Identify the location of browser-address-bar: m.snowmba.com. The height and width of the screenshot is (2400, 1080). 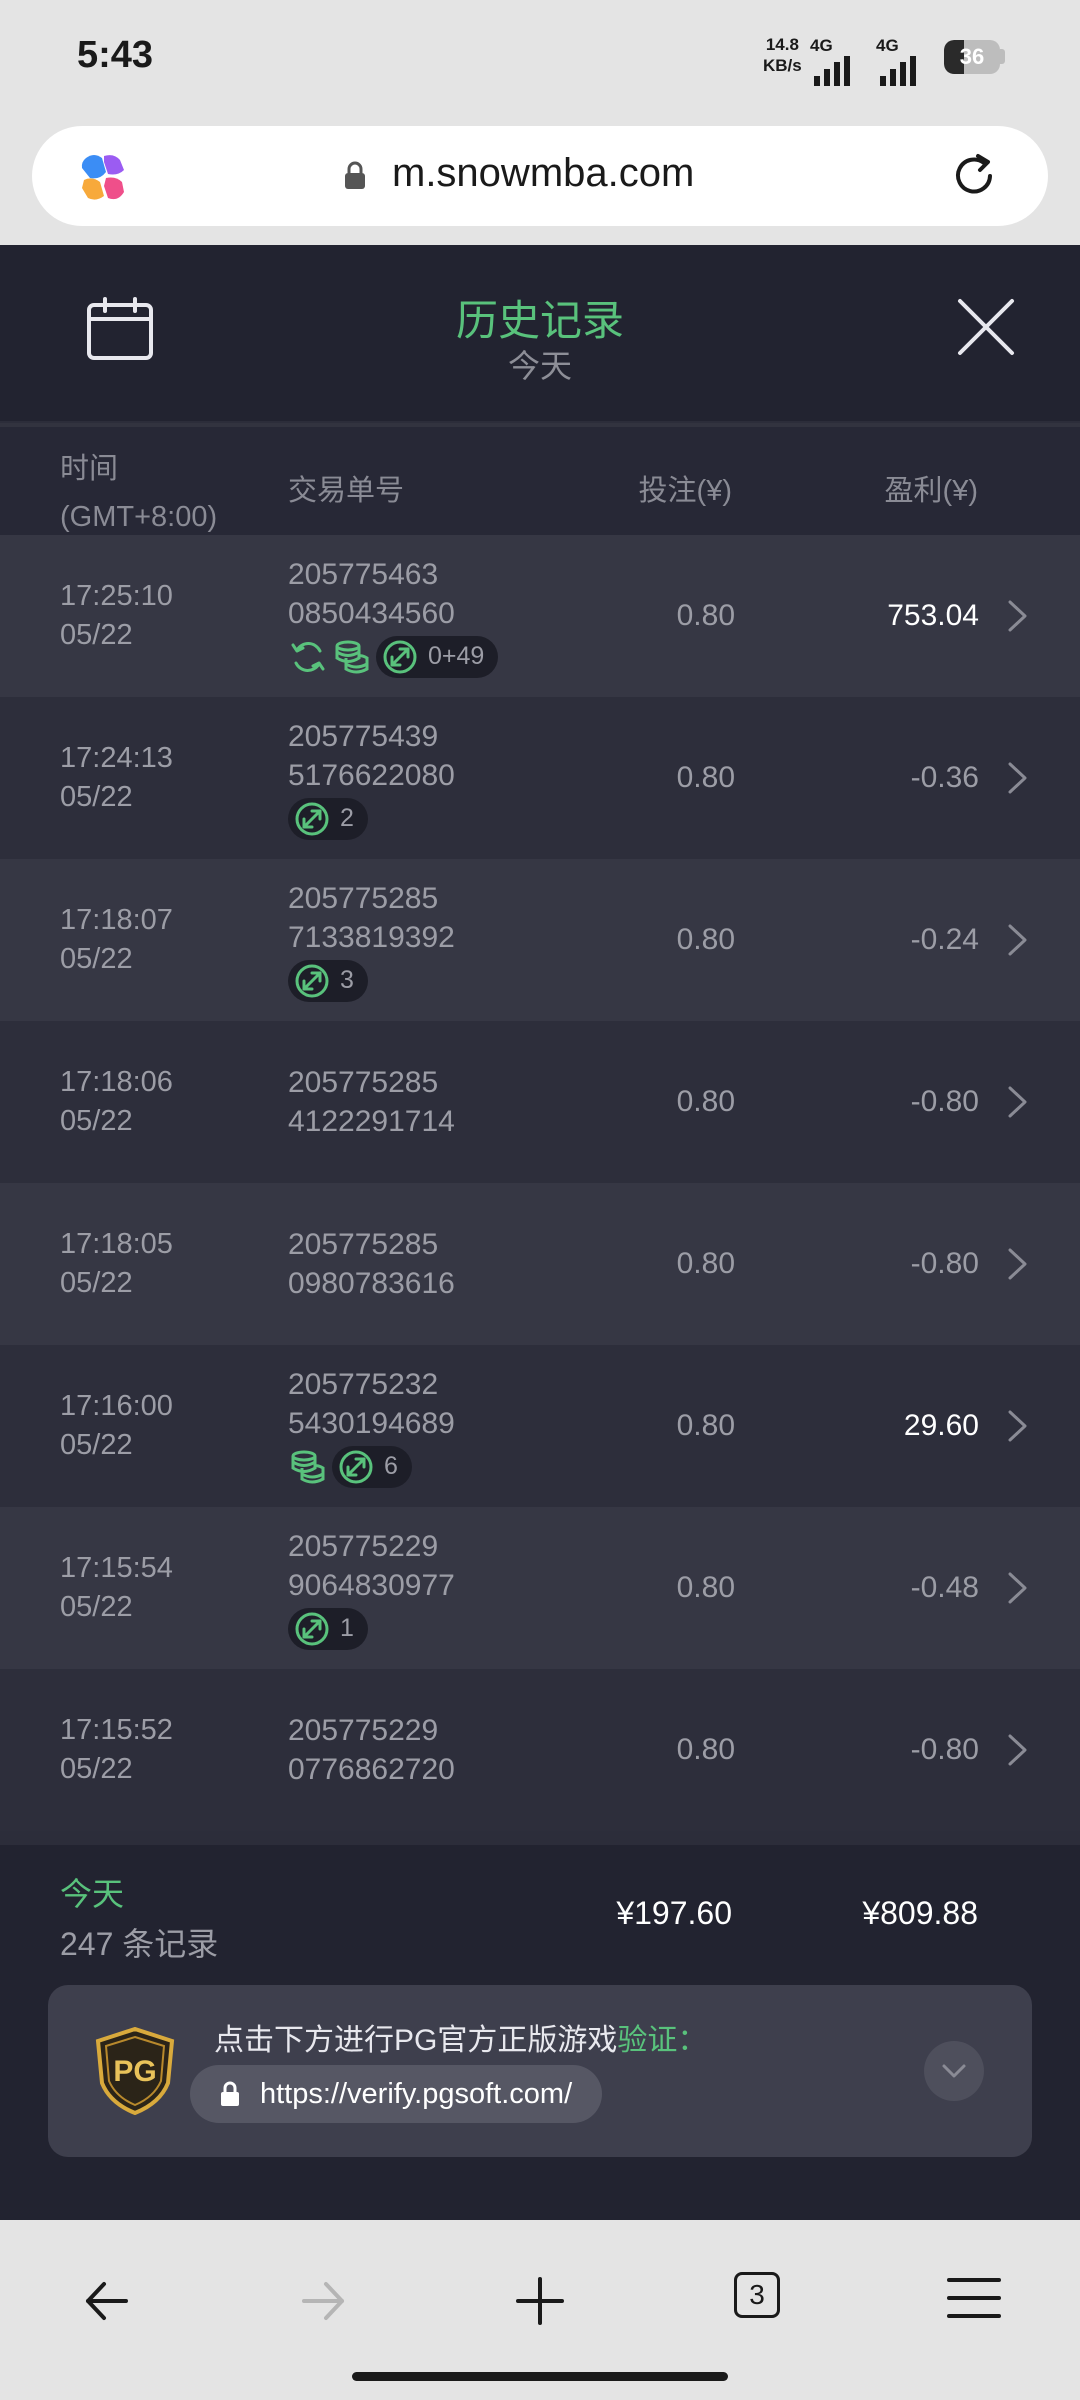
(540, 176).